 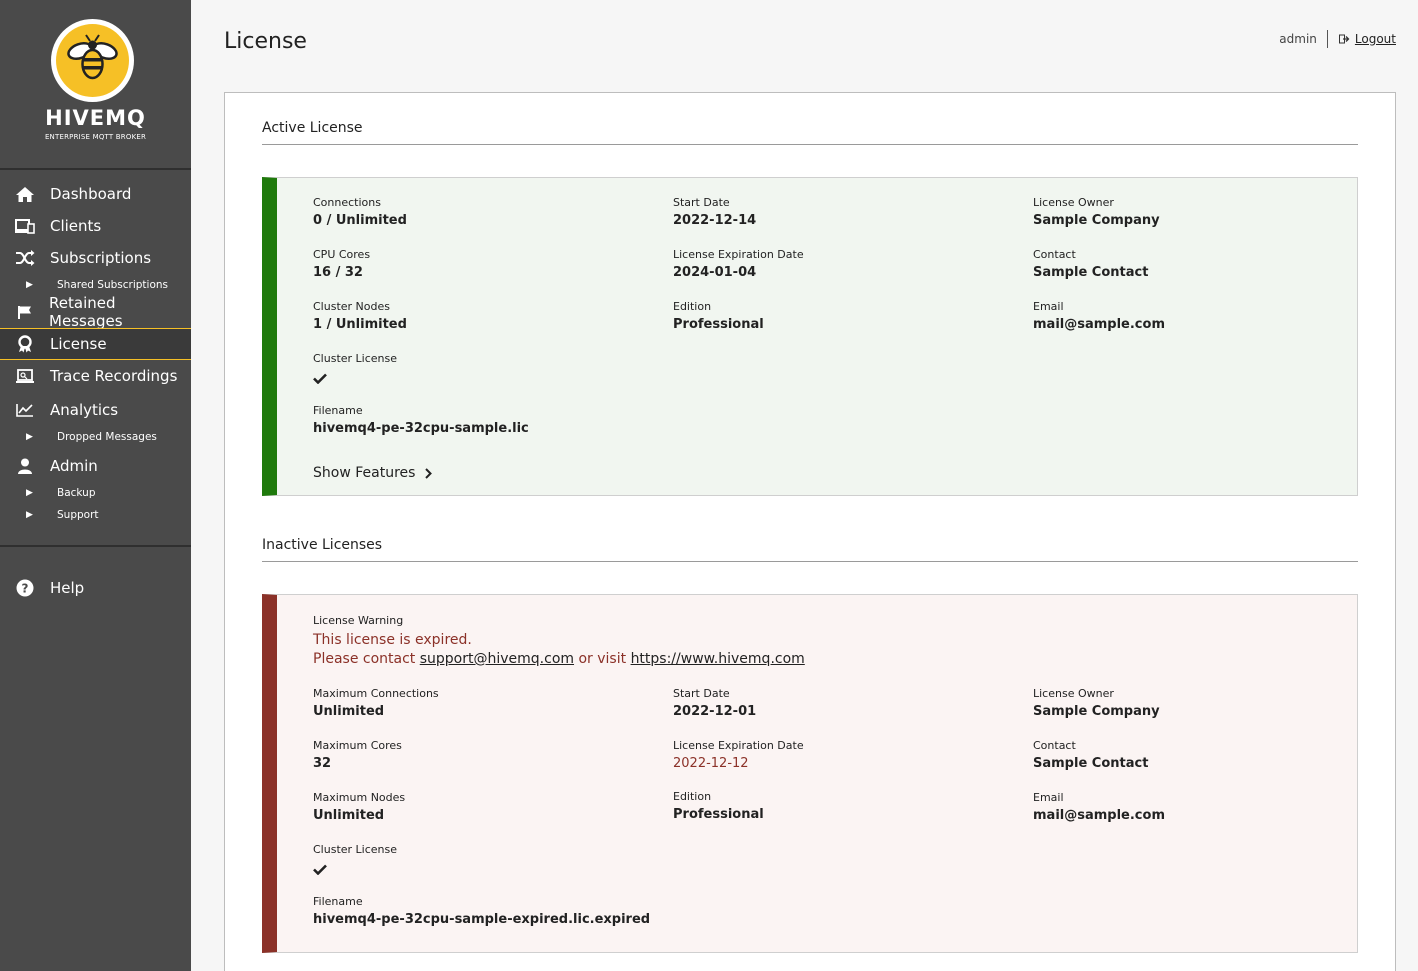 What do you see at coordinates (107, 437) in the screenshot?
I see `sidebar-item-label: Dropped Messages` at bounding box center [107, 437].